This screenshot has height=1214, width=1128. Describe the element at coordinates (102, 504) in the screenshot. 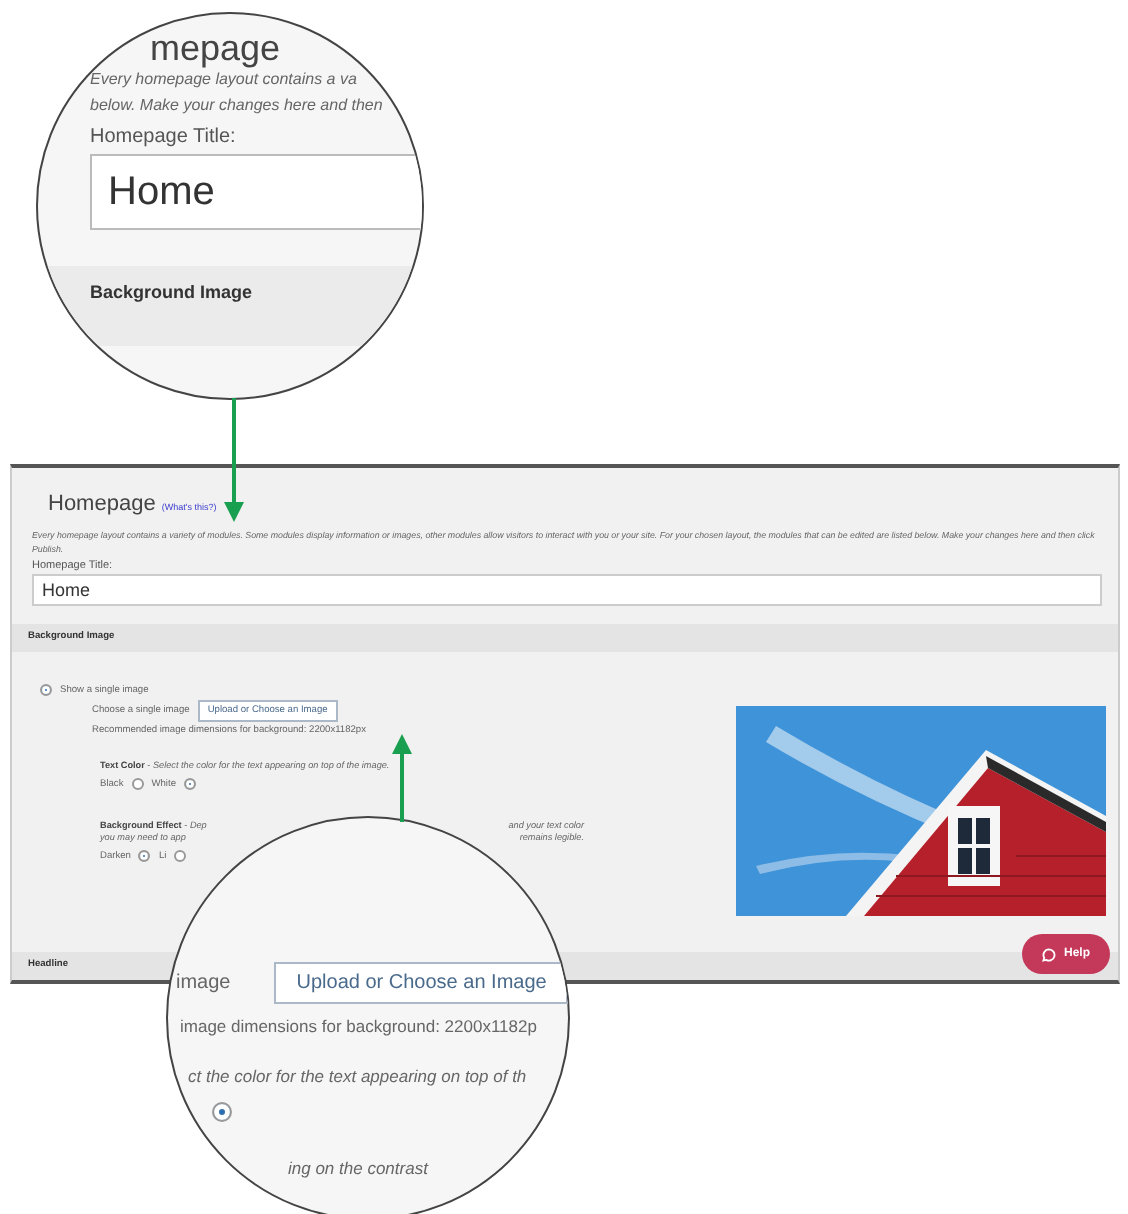

I see `page-heading: Homepage` at that location.